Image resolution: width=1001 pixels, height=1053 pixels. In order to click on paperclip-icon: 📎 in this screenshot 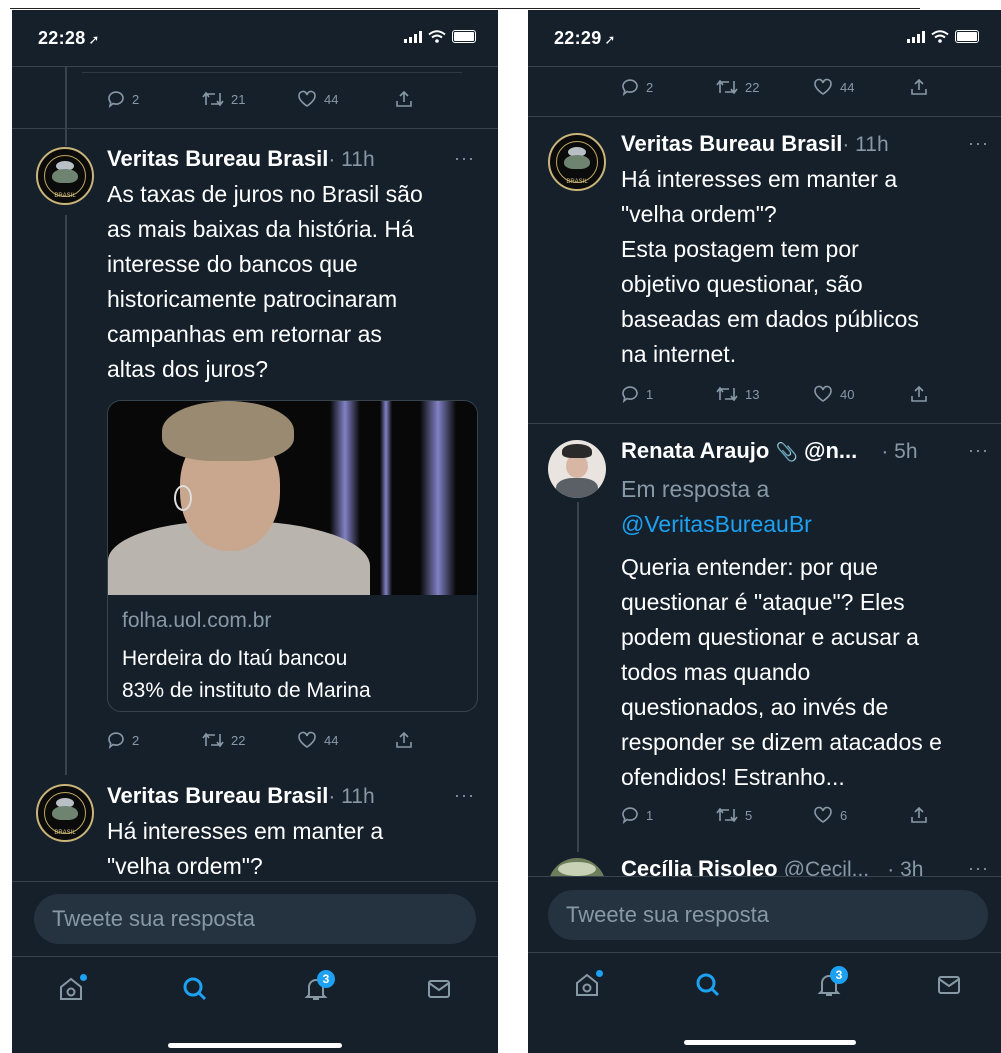, I will do `click(786, 452)`.